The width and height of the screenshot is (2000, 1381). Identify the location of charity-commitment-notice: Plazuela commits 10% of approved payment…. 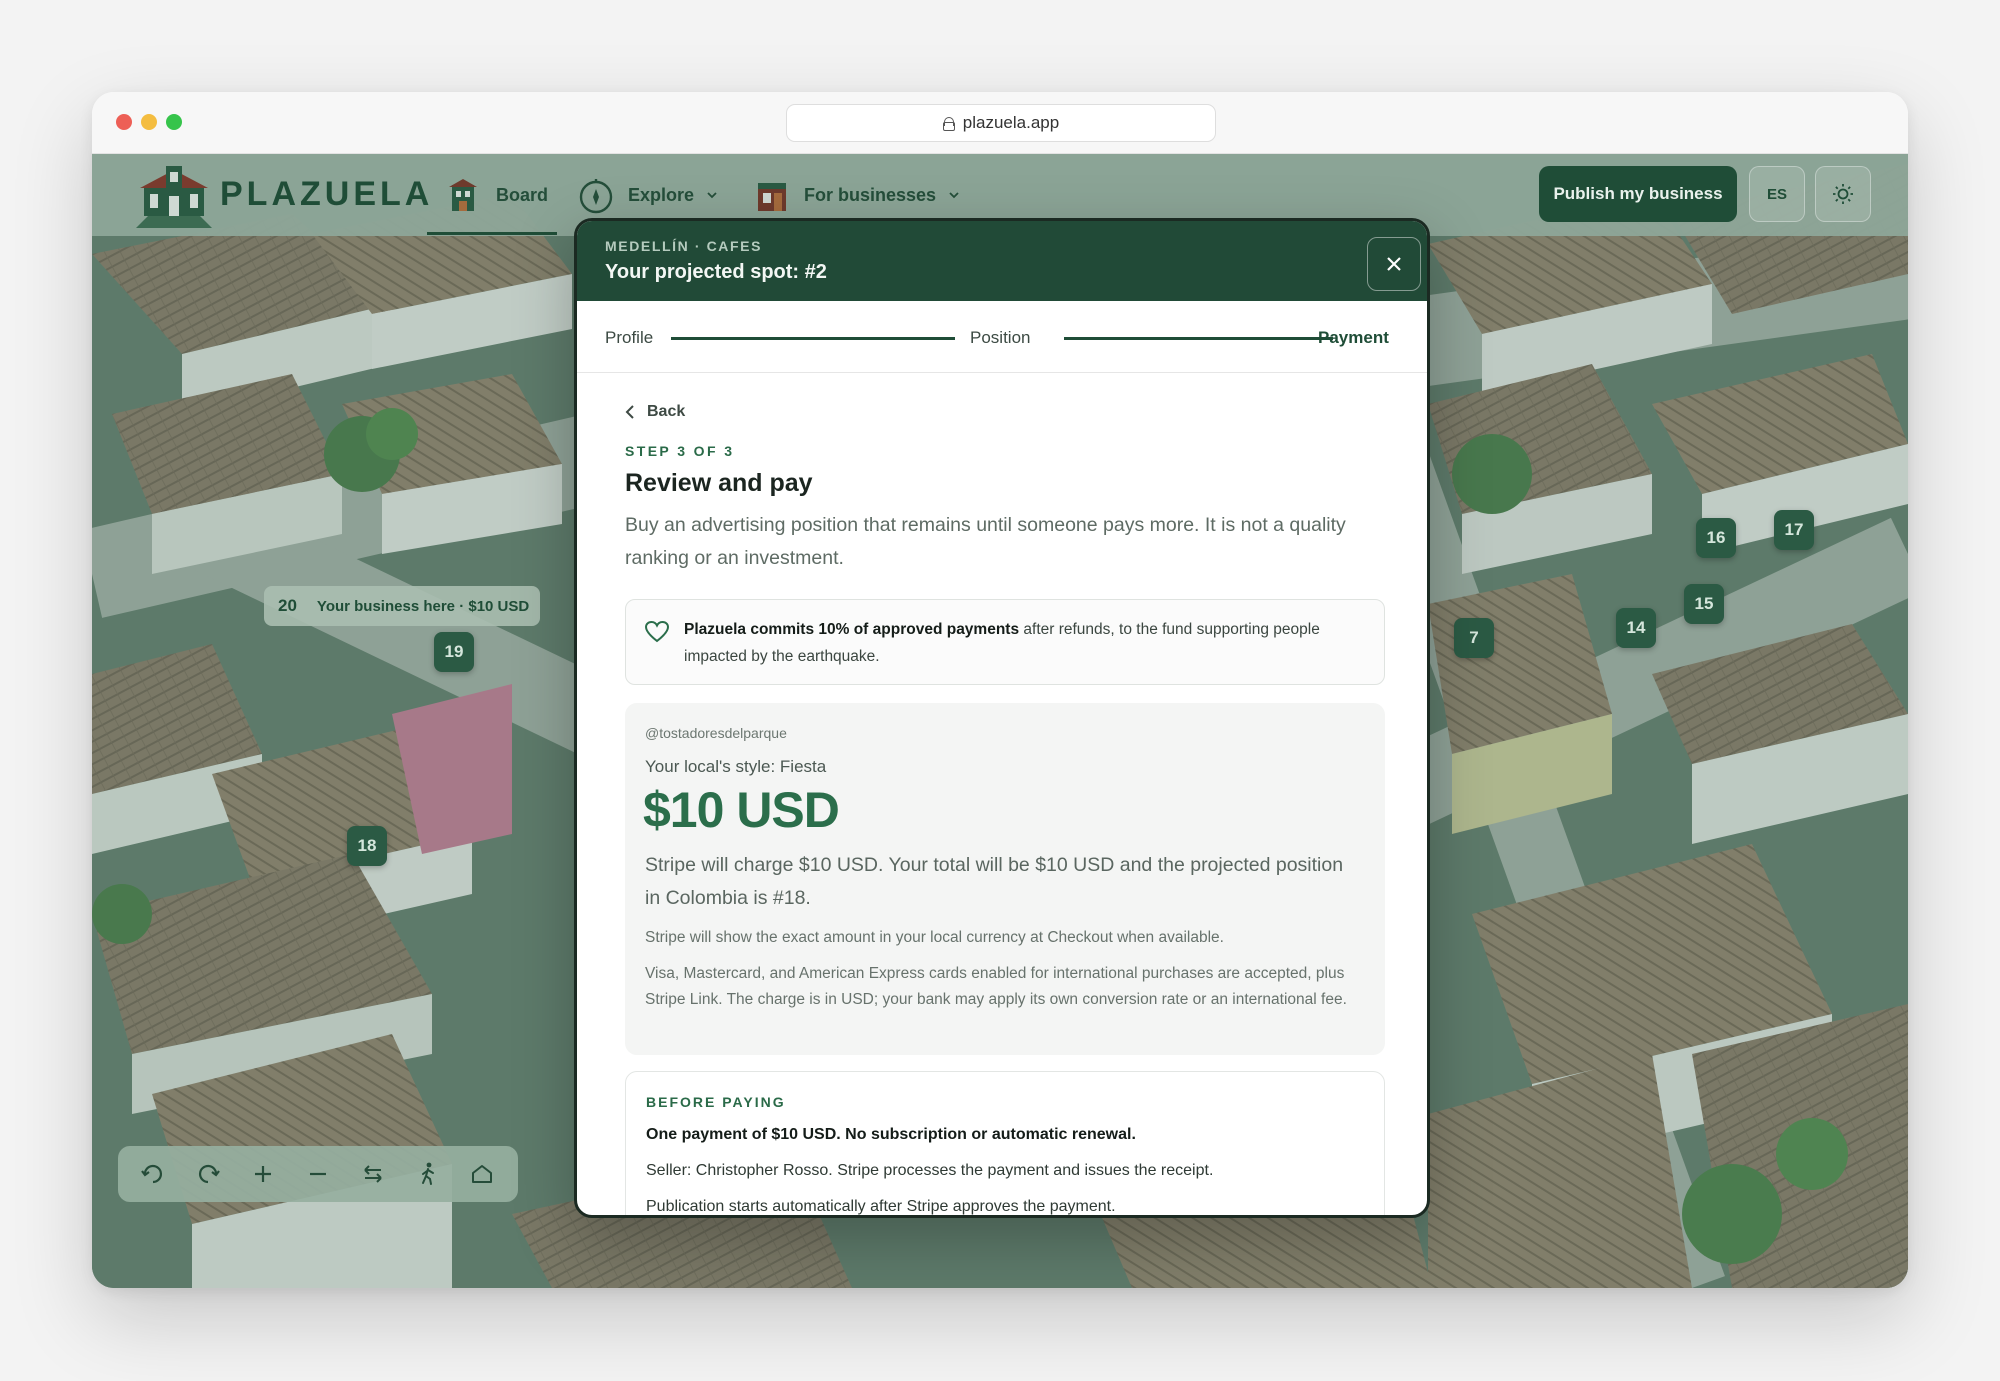
(1005, 642).